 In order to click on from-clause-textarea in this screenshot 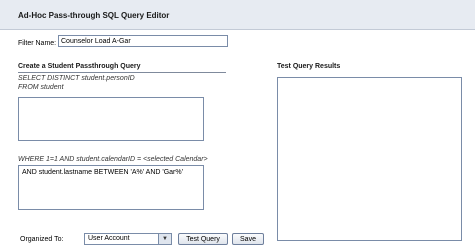, I will do `click(111, 119)`.